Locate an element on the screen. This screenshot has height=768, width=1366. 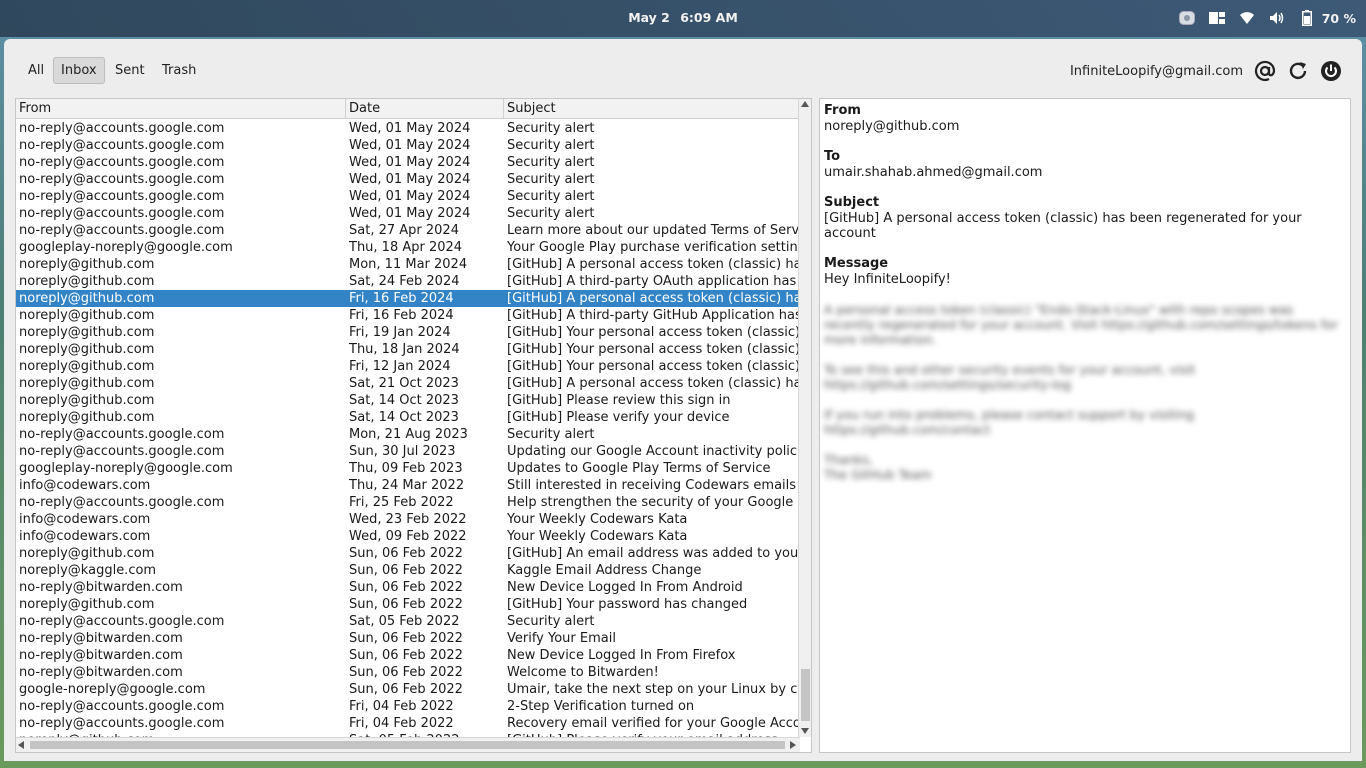
tab-trash: Trash is located at coordinates (179, 70).